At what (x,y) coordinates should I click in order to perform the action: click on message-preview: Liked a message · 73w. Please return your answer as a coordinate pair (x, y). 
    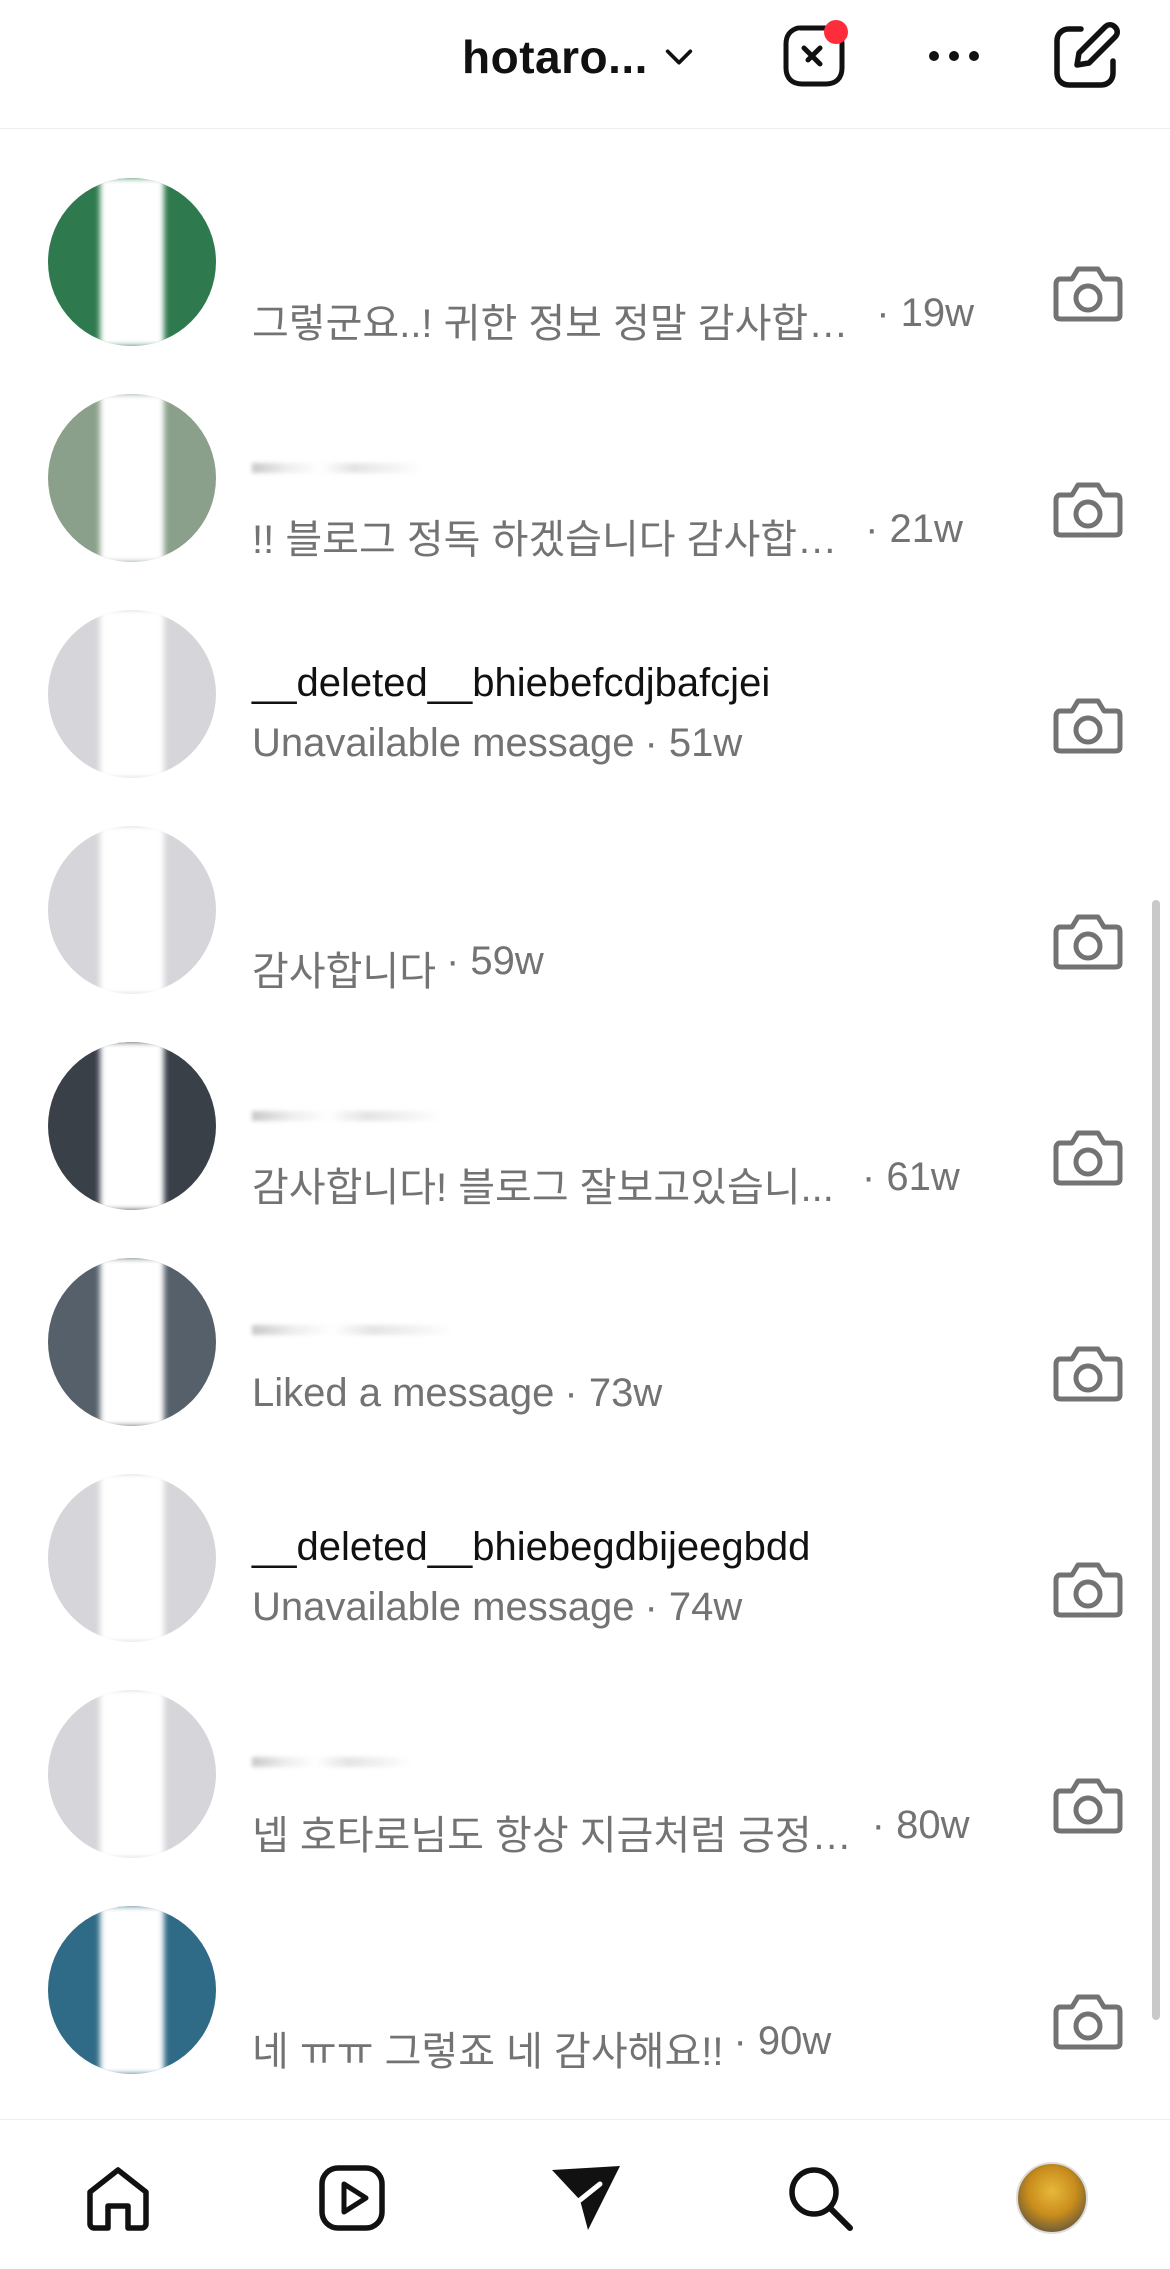
    Looking at the image, I should click on (457, 1393).